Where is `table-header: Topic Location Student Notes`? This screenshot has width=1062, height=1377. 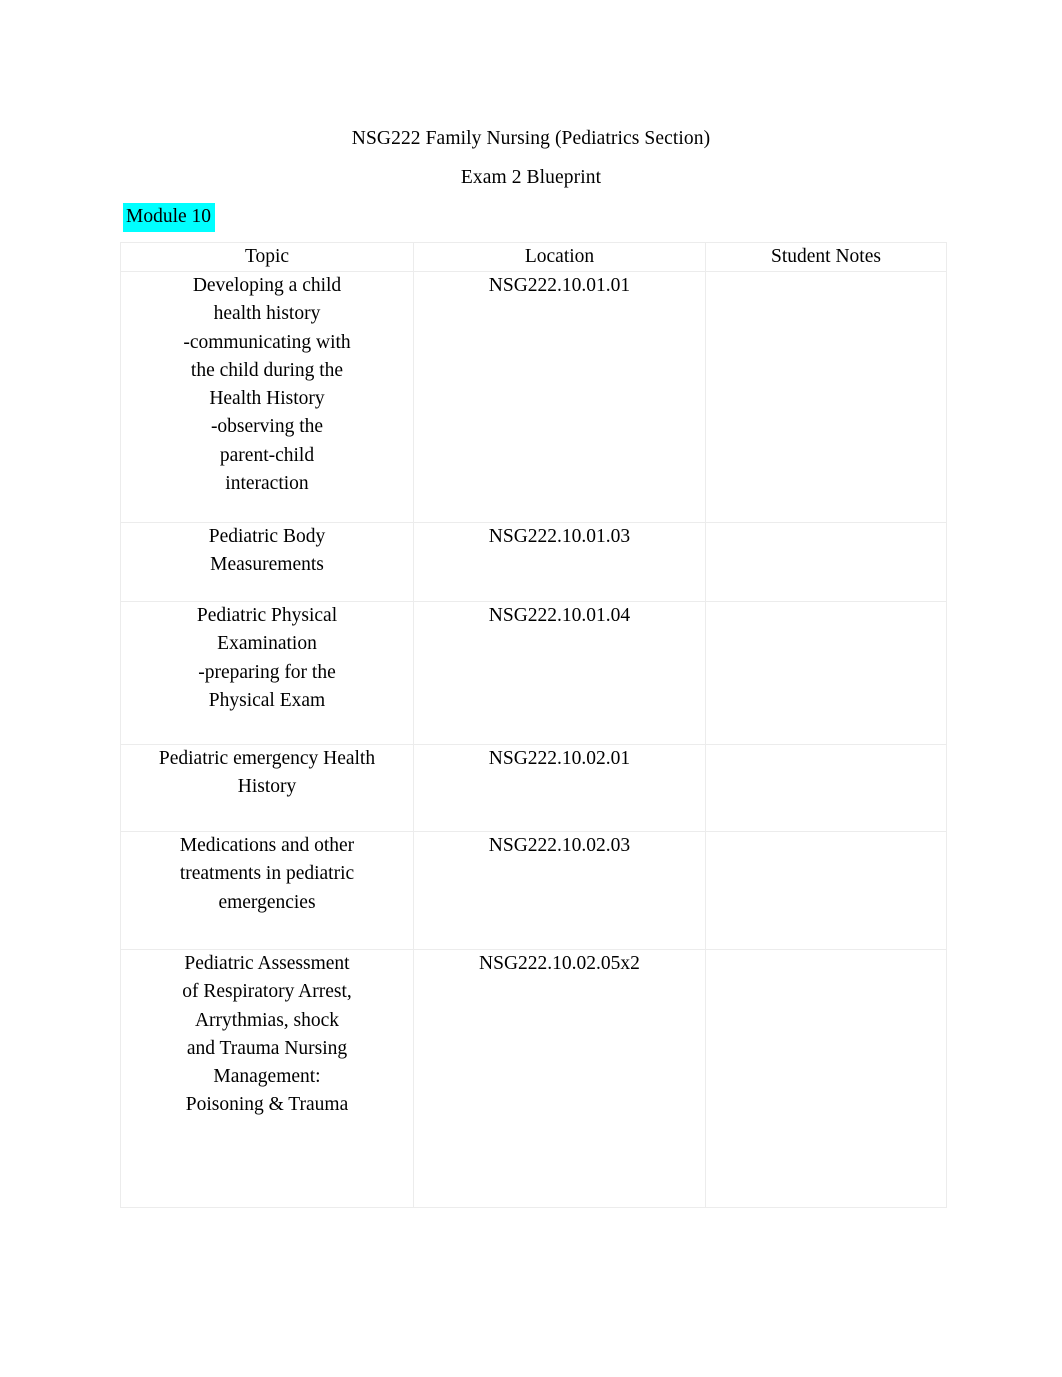 table-header: Topic Location Student Notes is located at coordinates (533, 257).